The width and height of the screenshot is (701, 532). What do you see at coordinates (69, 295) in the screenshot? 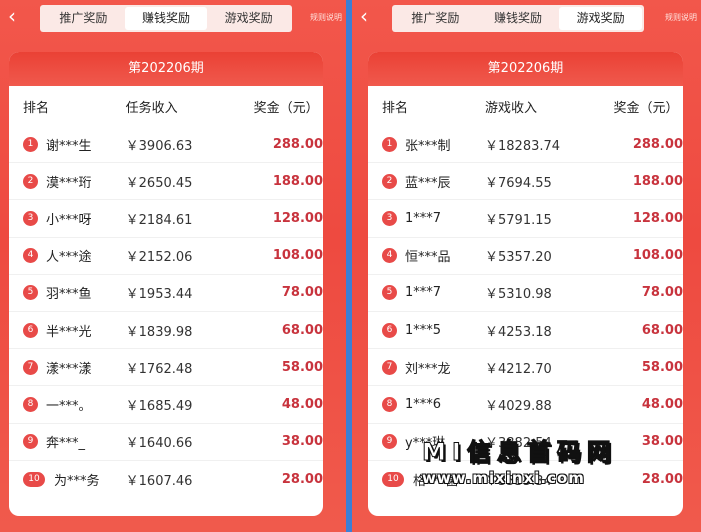
I see `user-name: 羽***鱼` at bounding box center [69, 295].